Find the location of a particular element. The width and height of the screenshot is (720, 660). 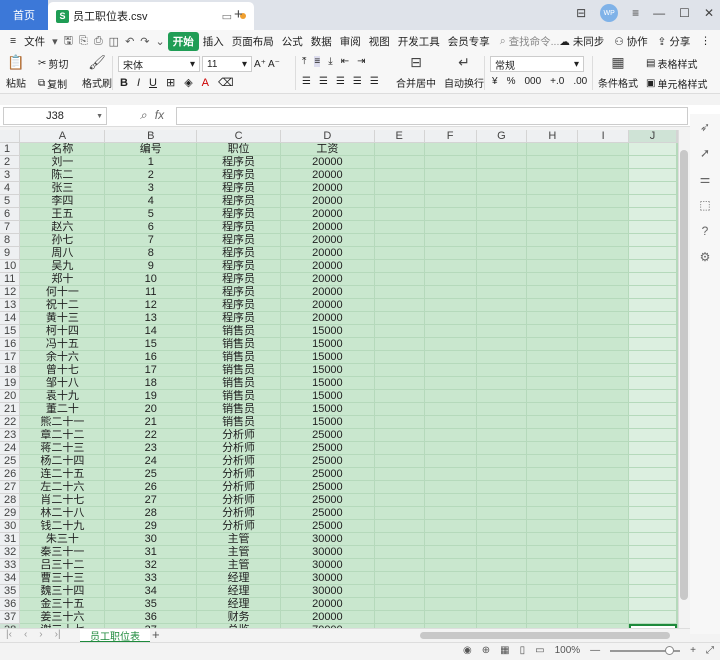

cell: 9 is located at coordinates (151, 266).